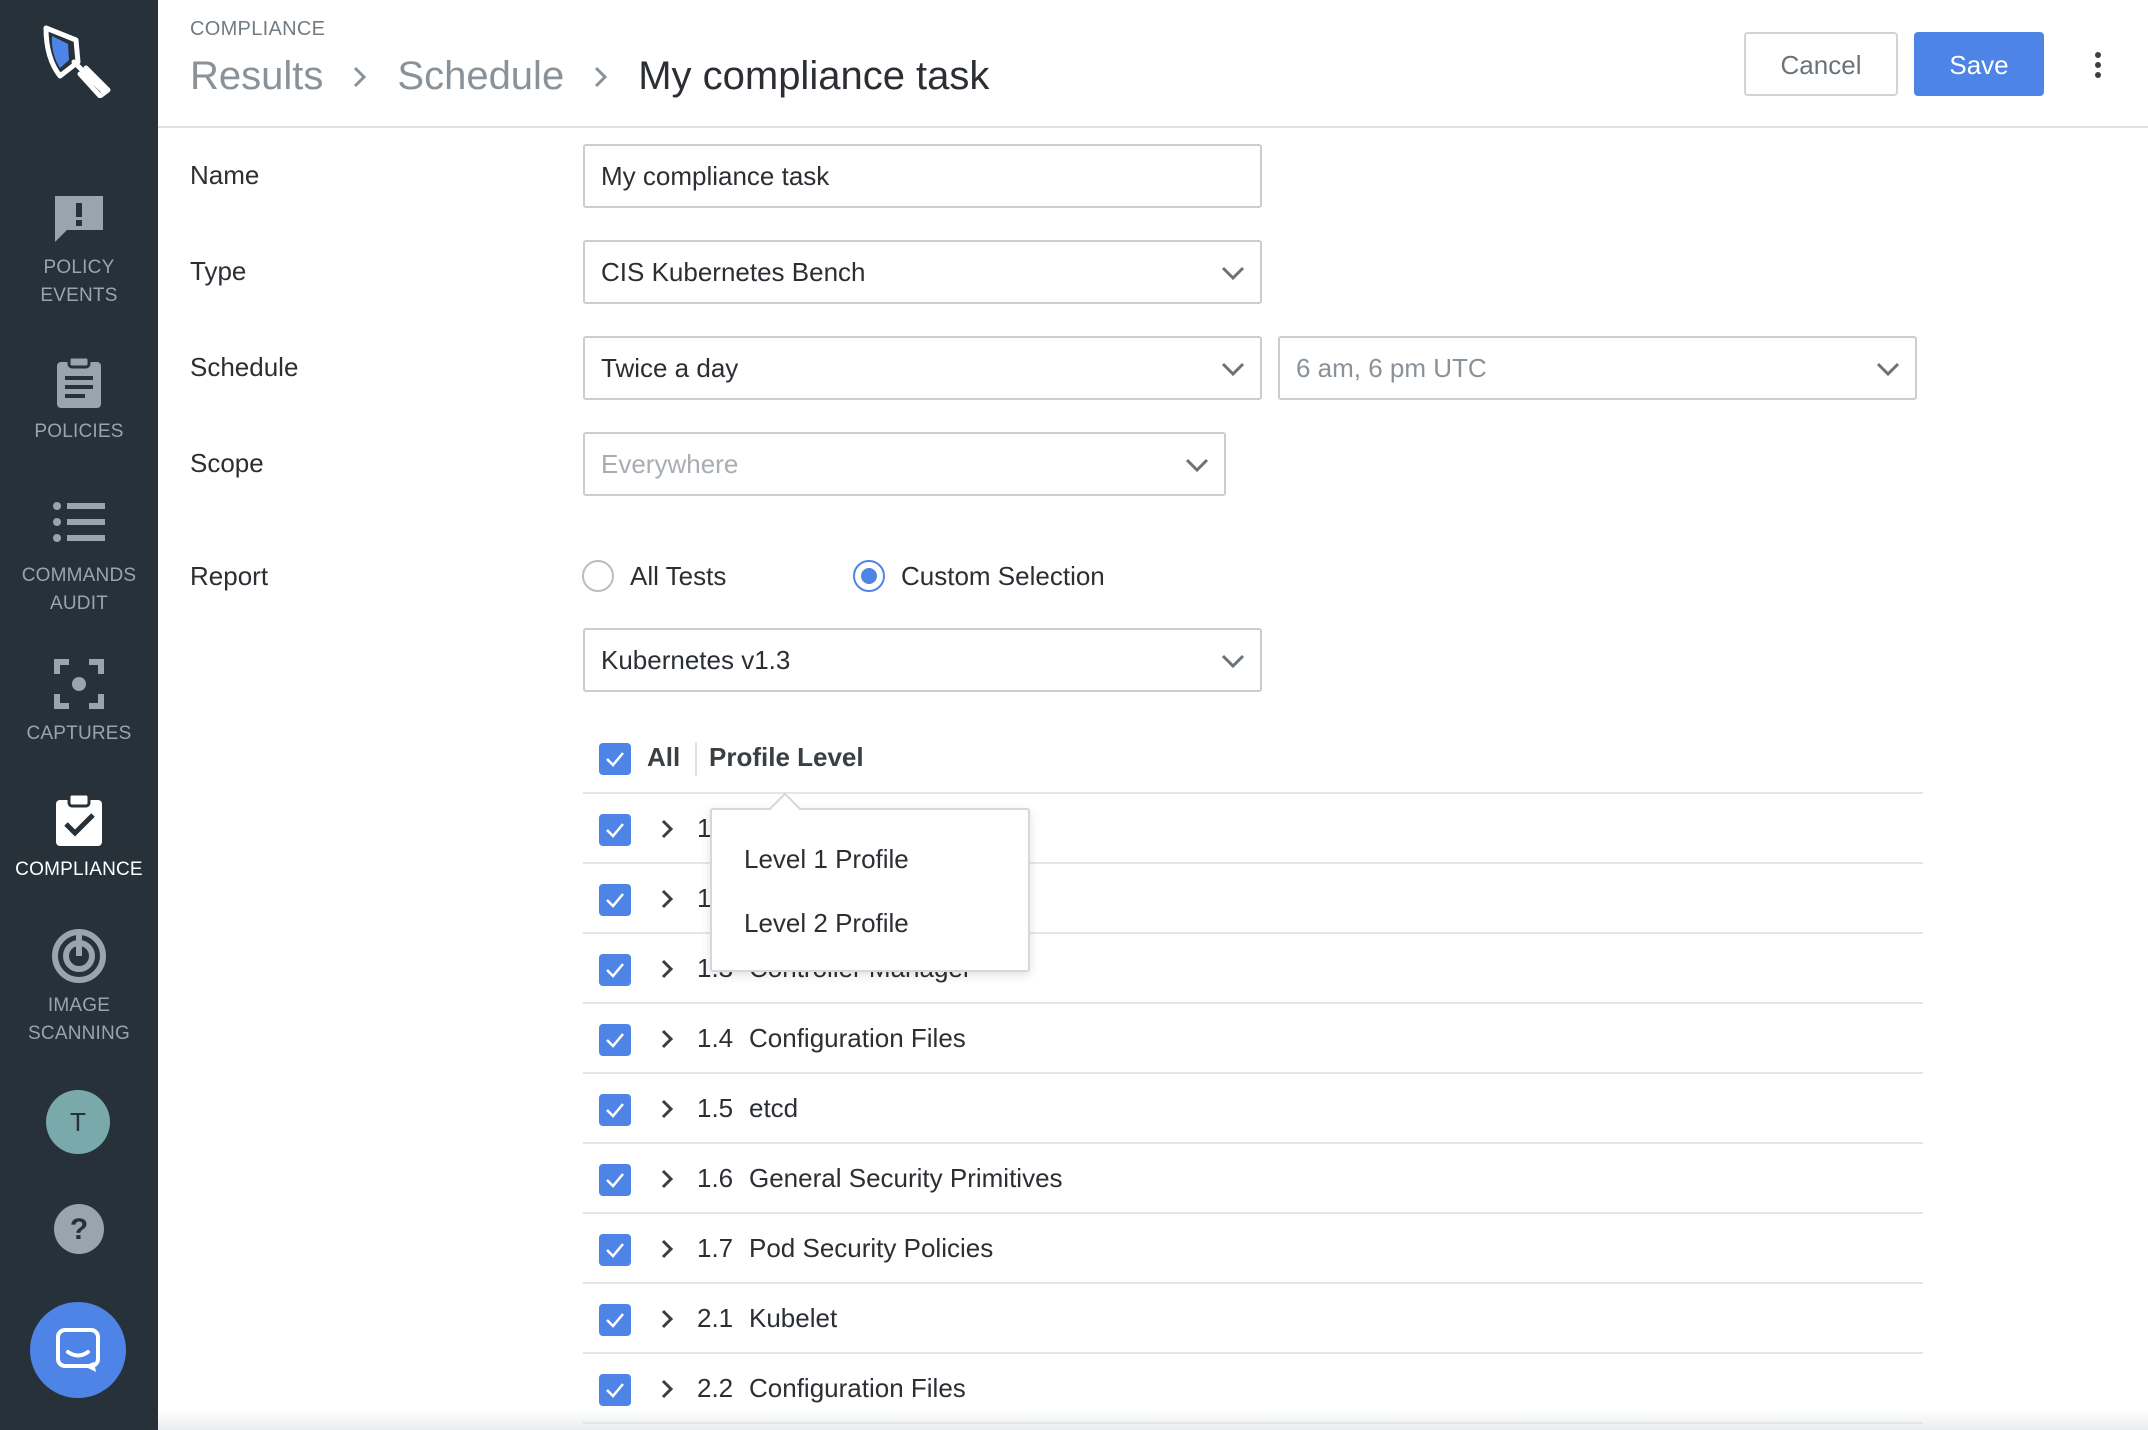  I want to click on table-row: 2.1 Kubelet, so click(1253, 1319).